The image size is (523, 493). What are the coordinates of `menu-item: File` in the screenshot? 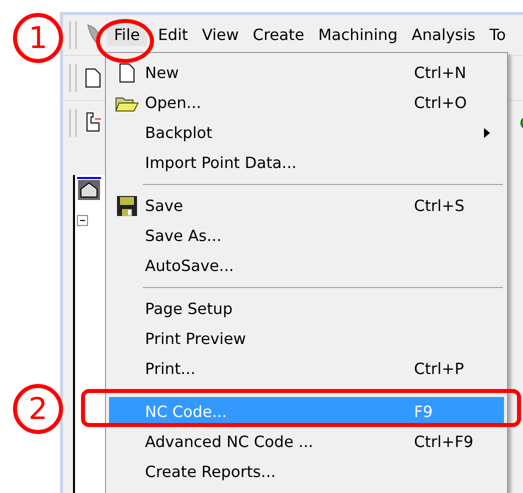 It's located at (127, 35).